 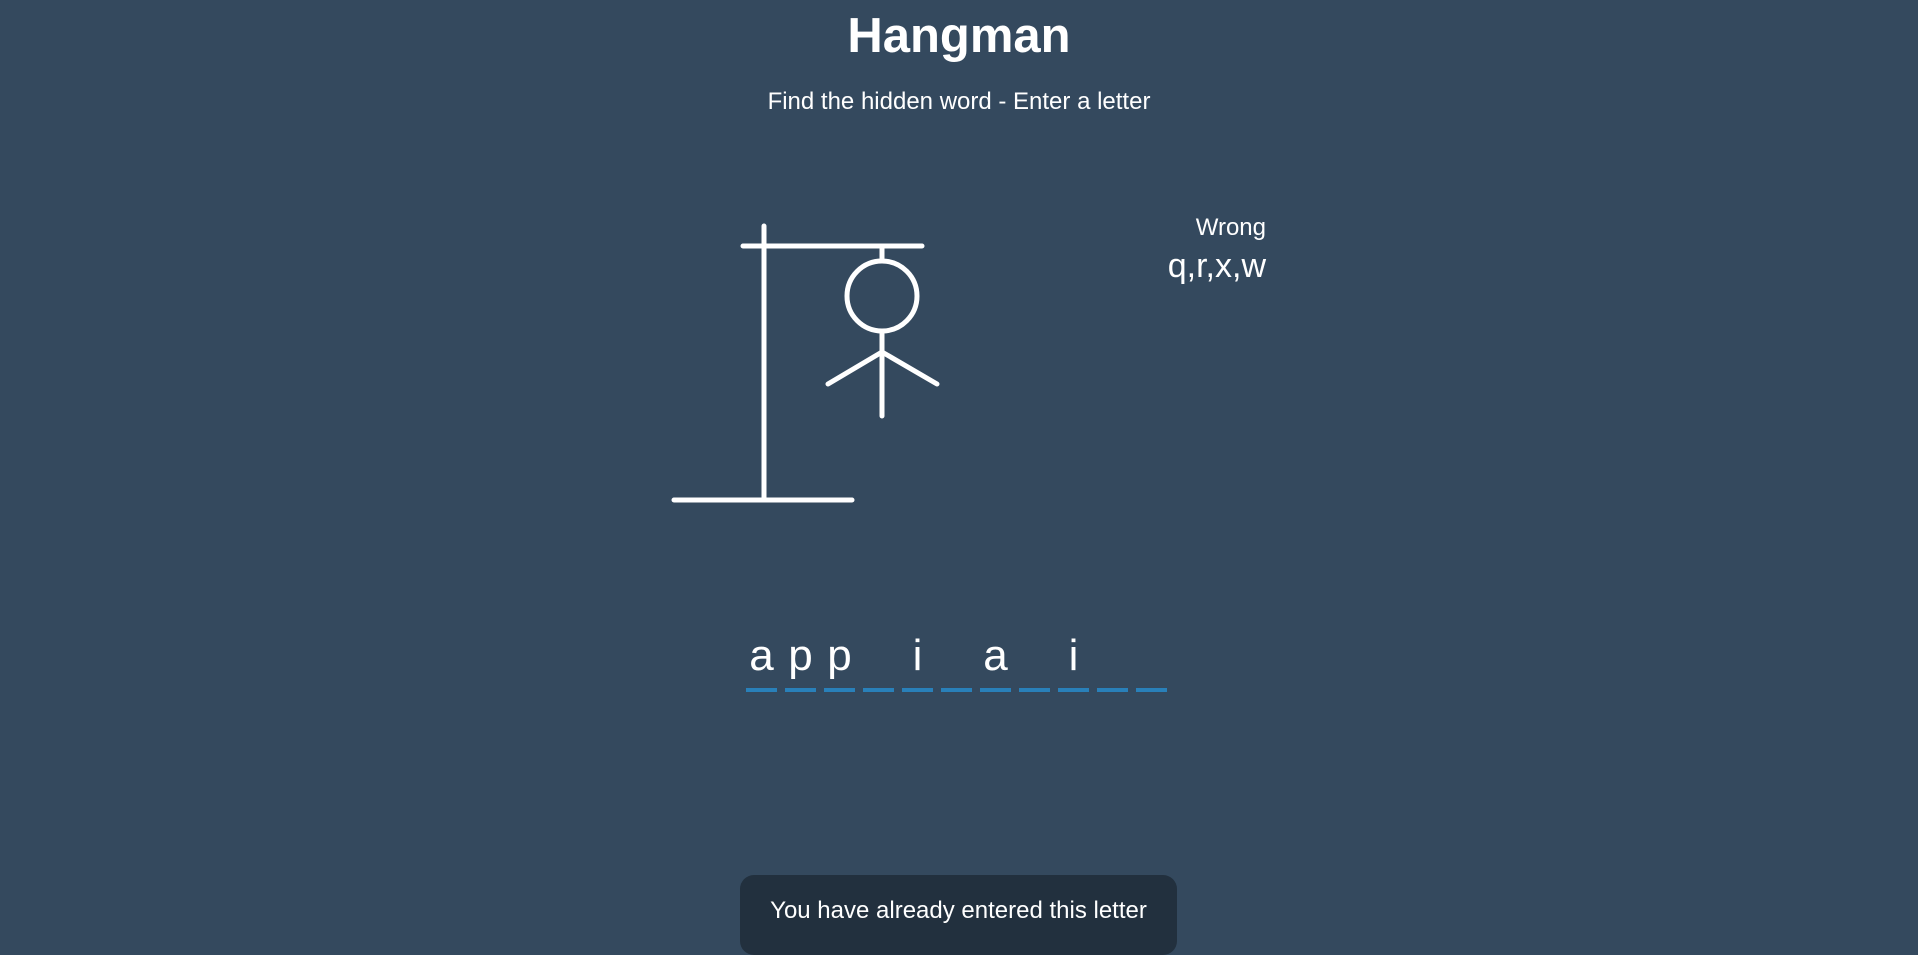 I want to click on wrong-label: Wrong, so click(x=1230, y=227).